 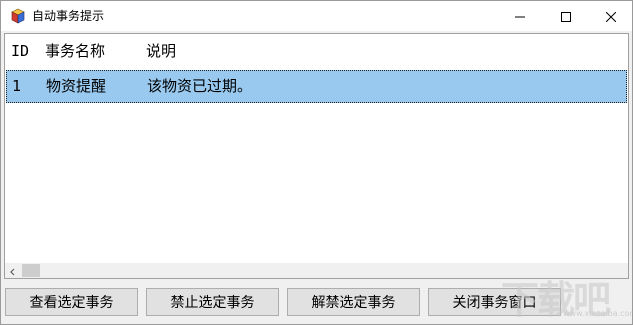 I want to click on maximize-button, so click(x=566, y=16).